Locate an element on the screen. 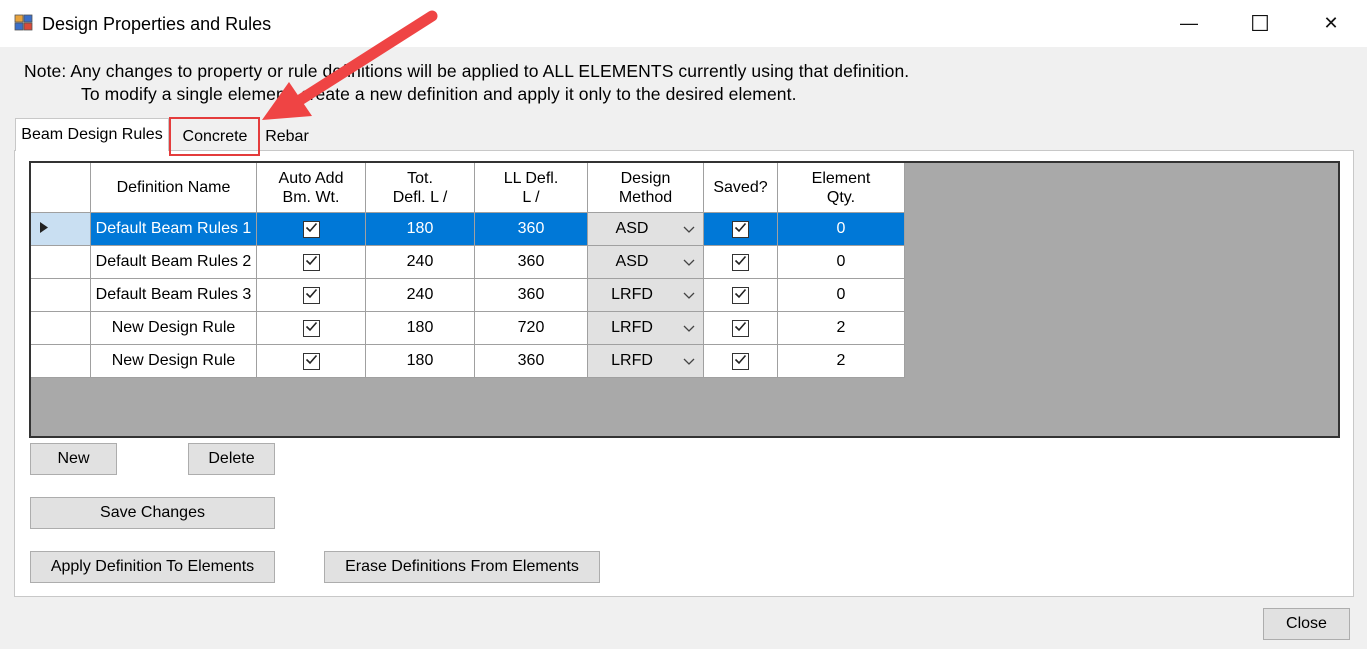 The image size is (1367, 649). column-header-label: Auto Add Bm. Wt. is located at coordinates (311, 187).